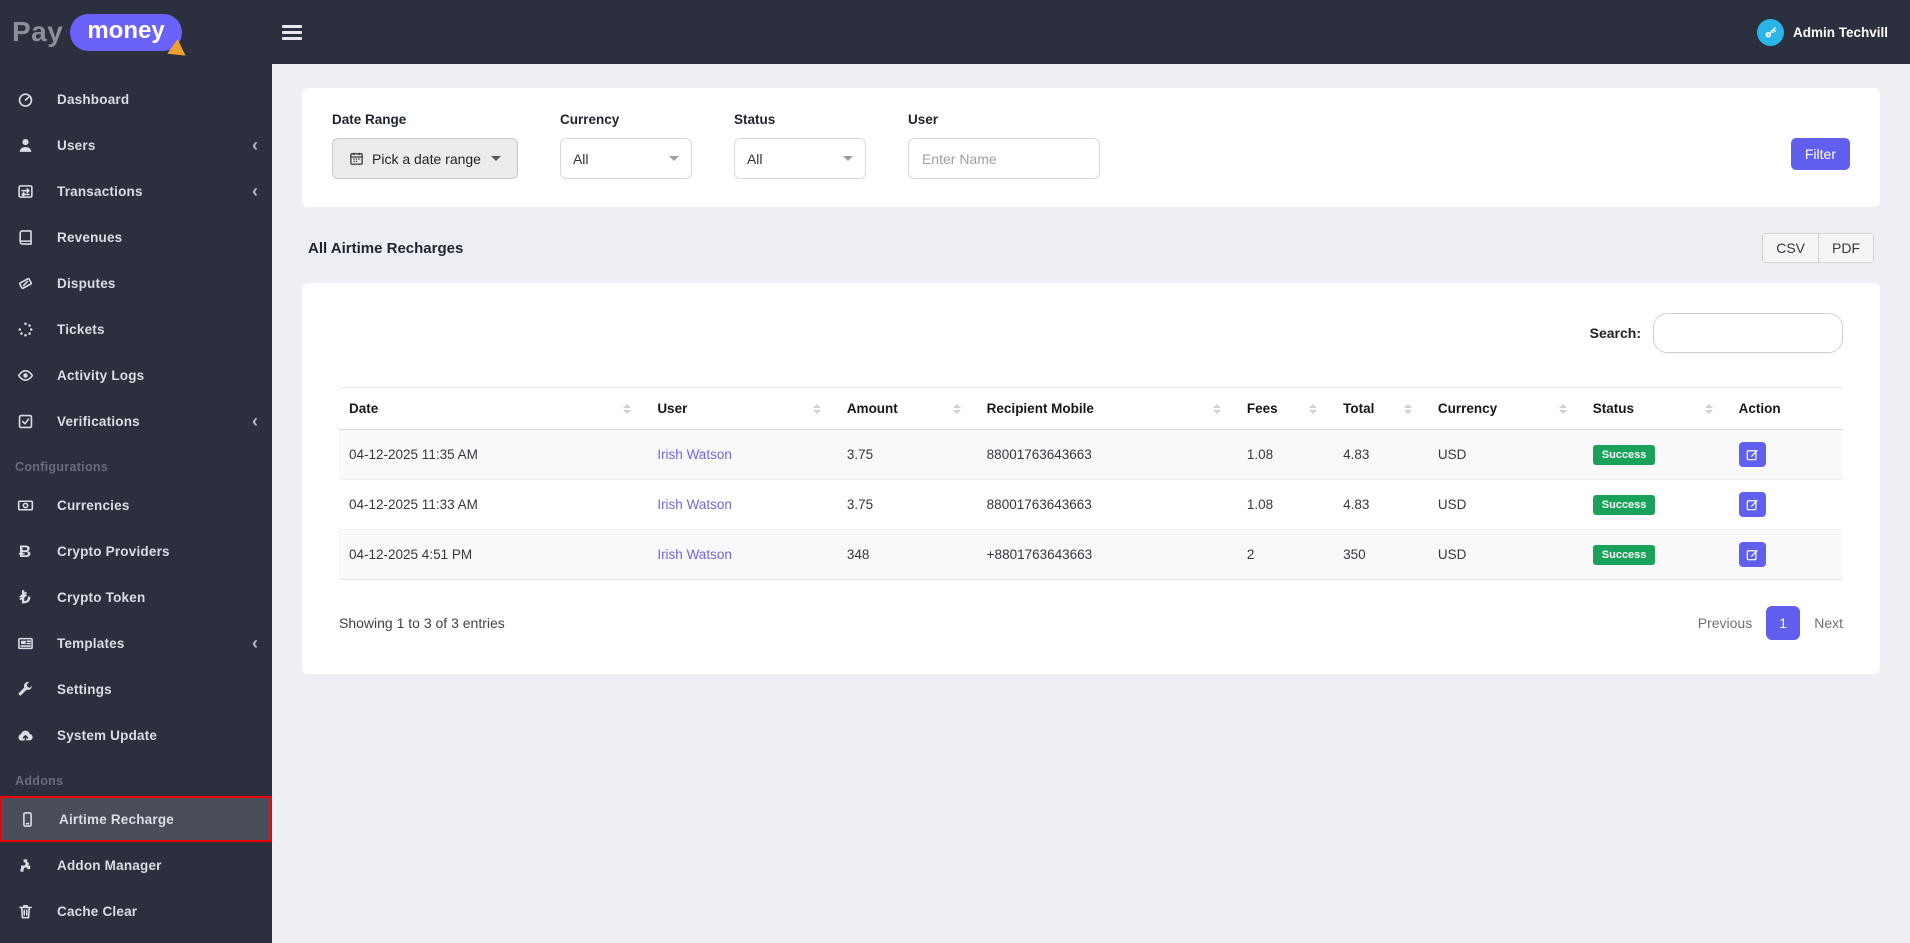 This screenshot has width=1910, height=943. Describe the element at coordinates (1790, 248) in the screenshot. I see `export-csv-button: CSV` at that location.